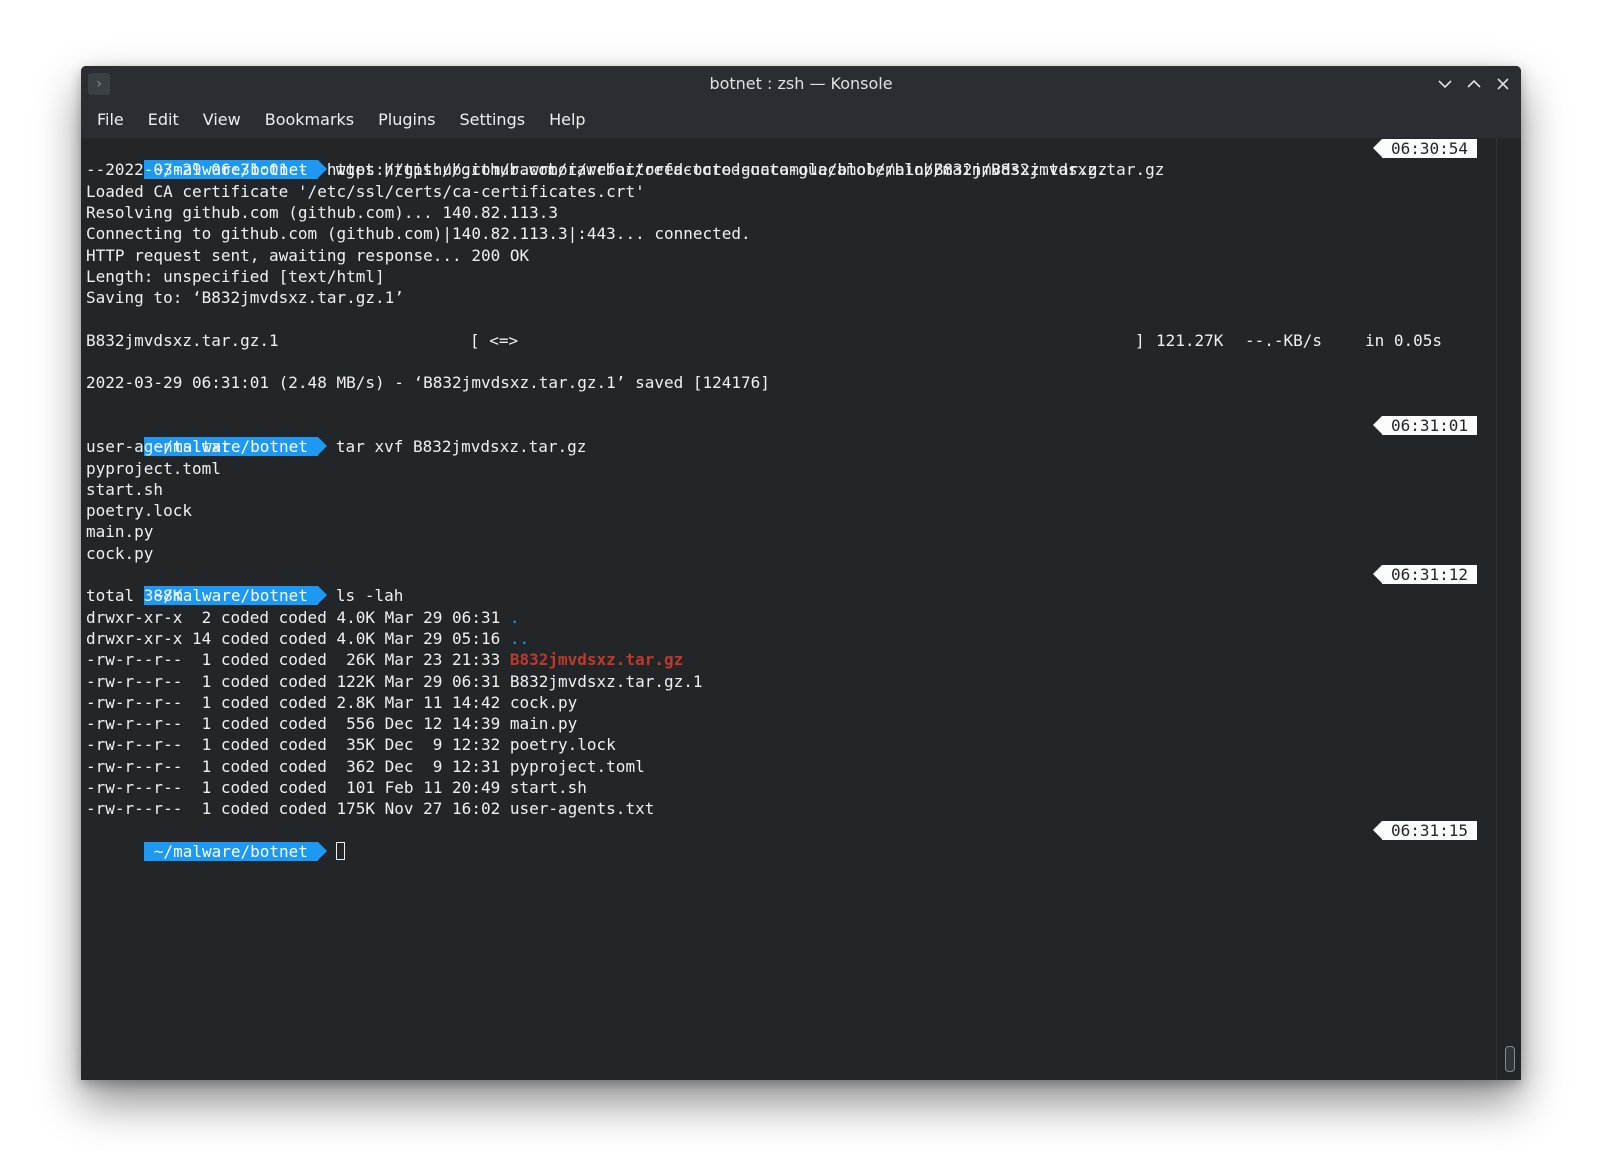 The image size is (1601, 1176). I want to click on command-line: ~/malware/botnet, so click(215, 840).